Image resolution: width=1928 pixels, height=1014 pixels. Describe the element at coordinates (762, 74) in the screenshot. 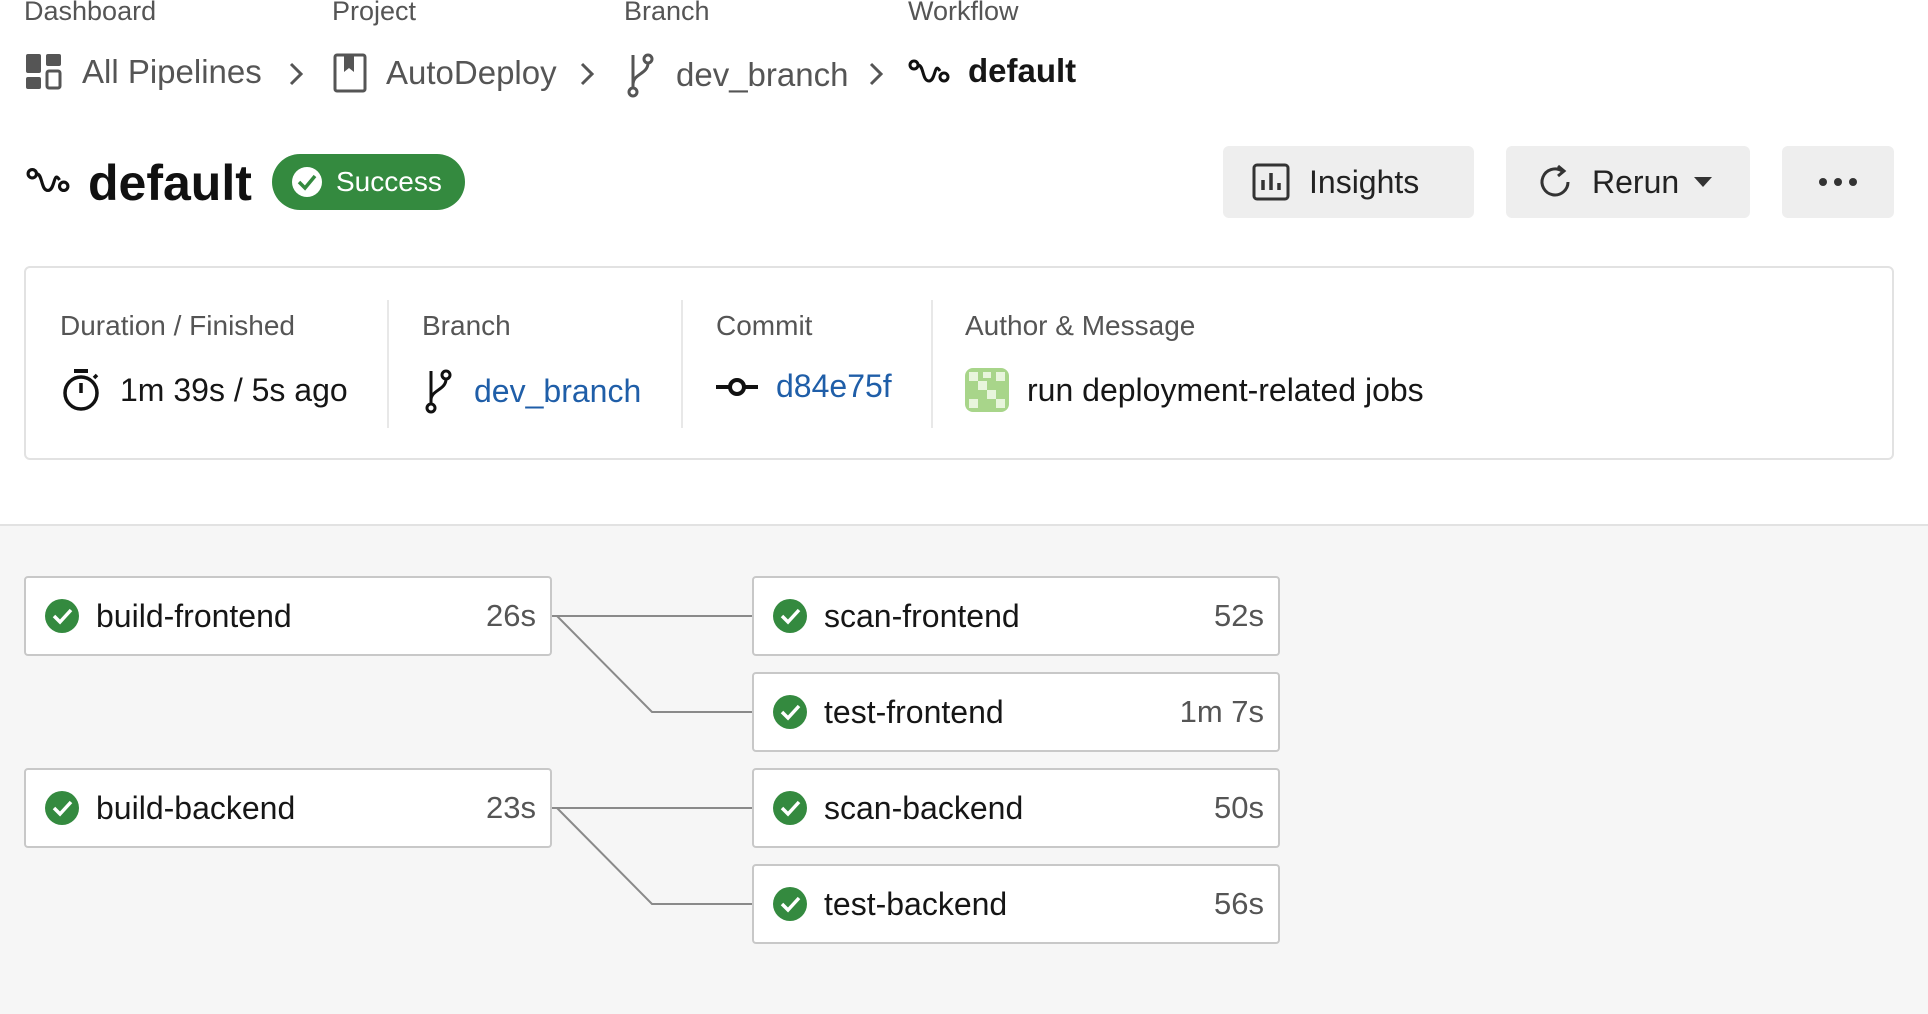

I see `breadcrumb-label: dev_branch` at that location.